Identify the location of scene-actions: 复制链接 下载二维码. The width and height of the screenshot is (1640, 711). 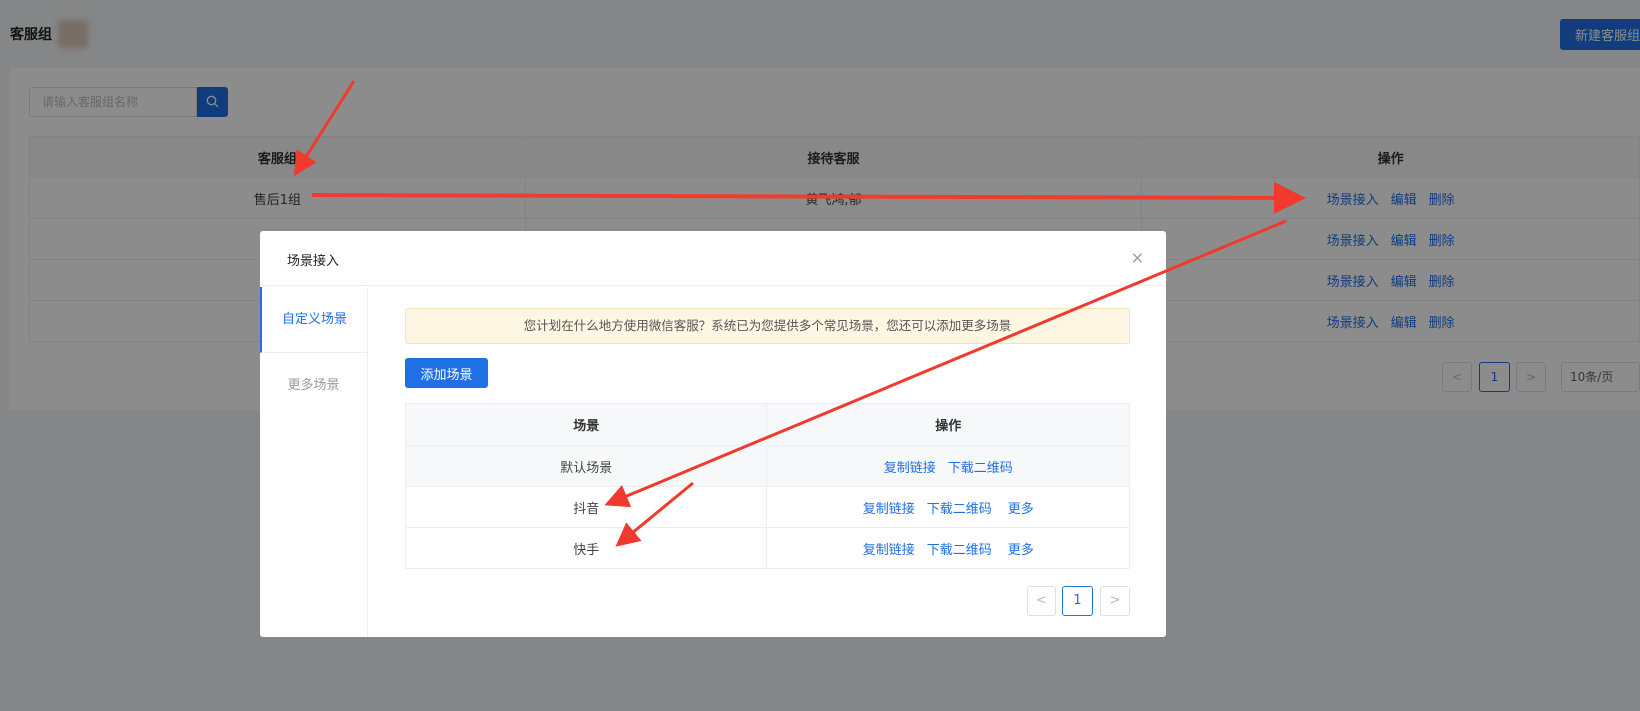
(948, 466).